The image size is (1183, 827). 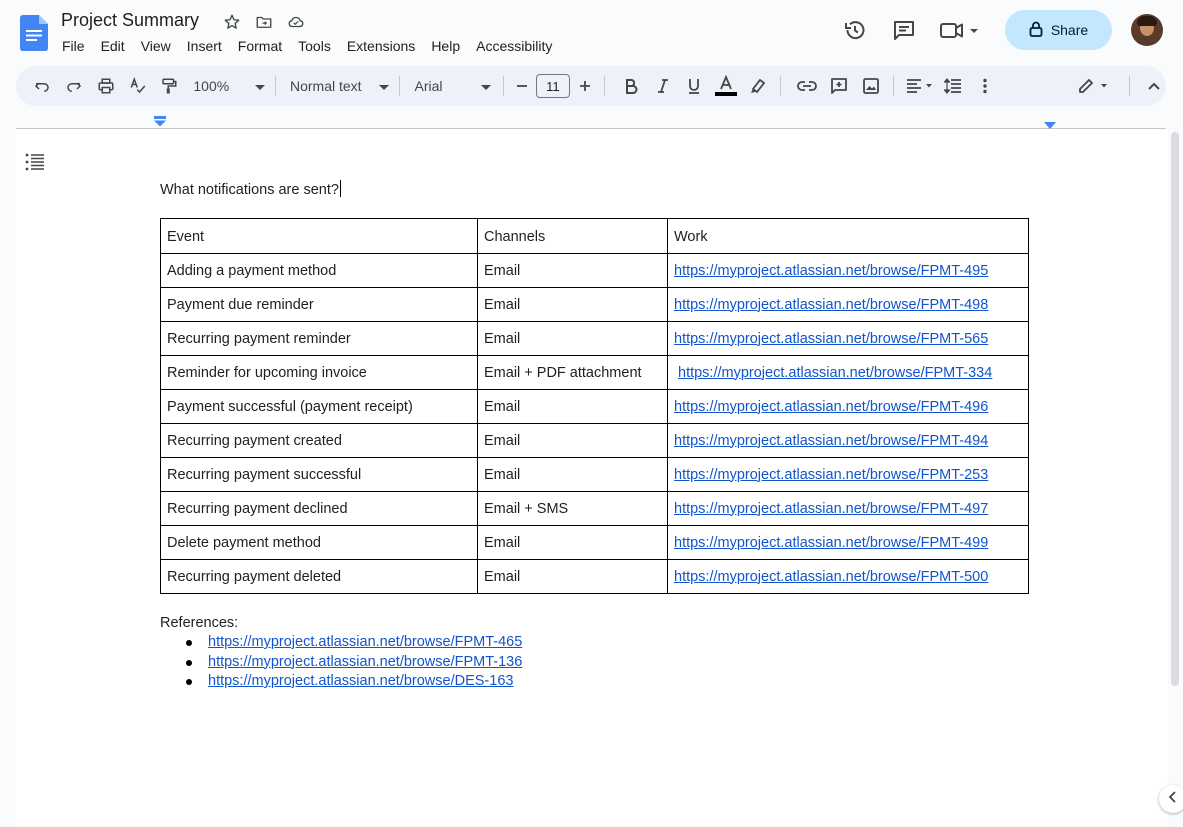 I want to click on font-family-value: Arial, so click(x=428, y=86).